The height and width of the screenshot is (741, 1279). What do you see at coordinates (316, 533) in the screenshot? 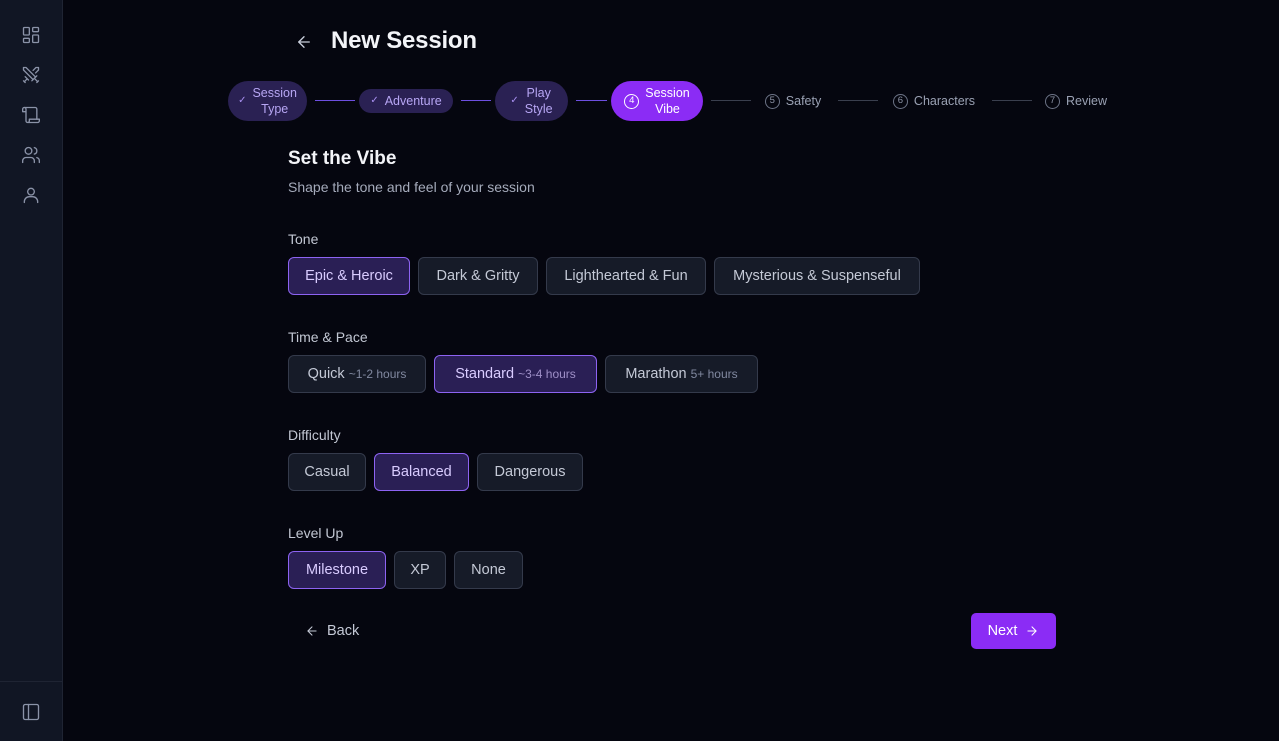
I see `levelup-label: Level Up` at bounding box center [316, 533].